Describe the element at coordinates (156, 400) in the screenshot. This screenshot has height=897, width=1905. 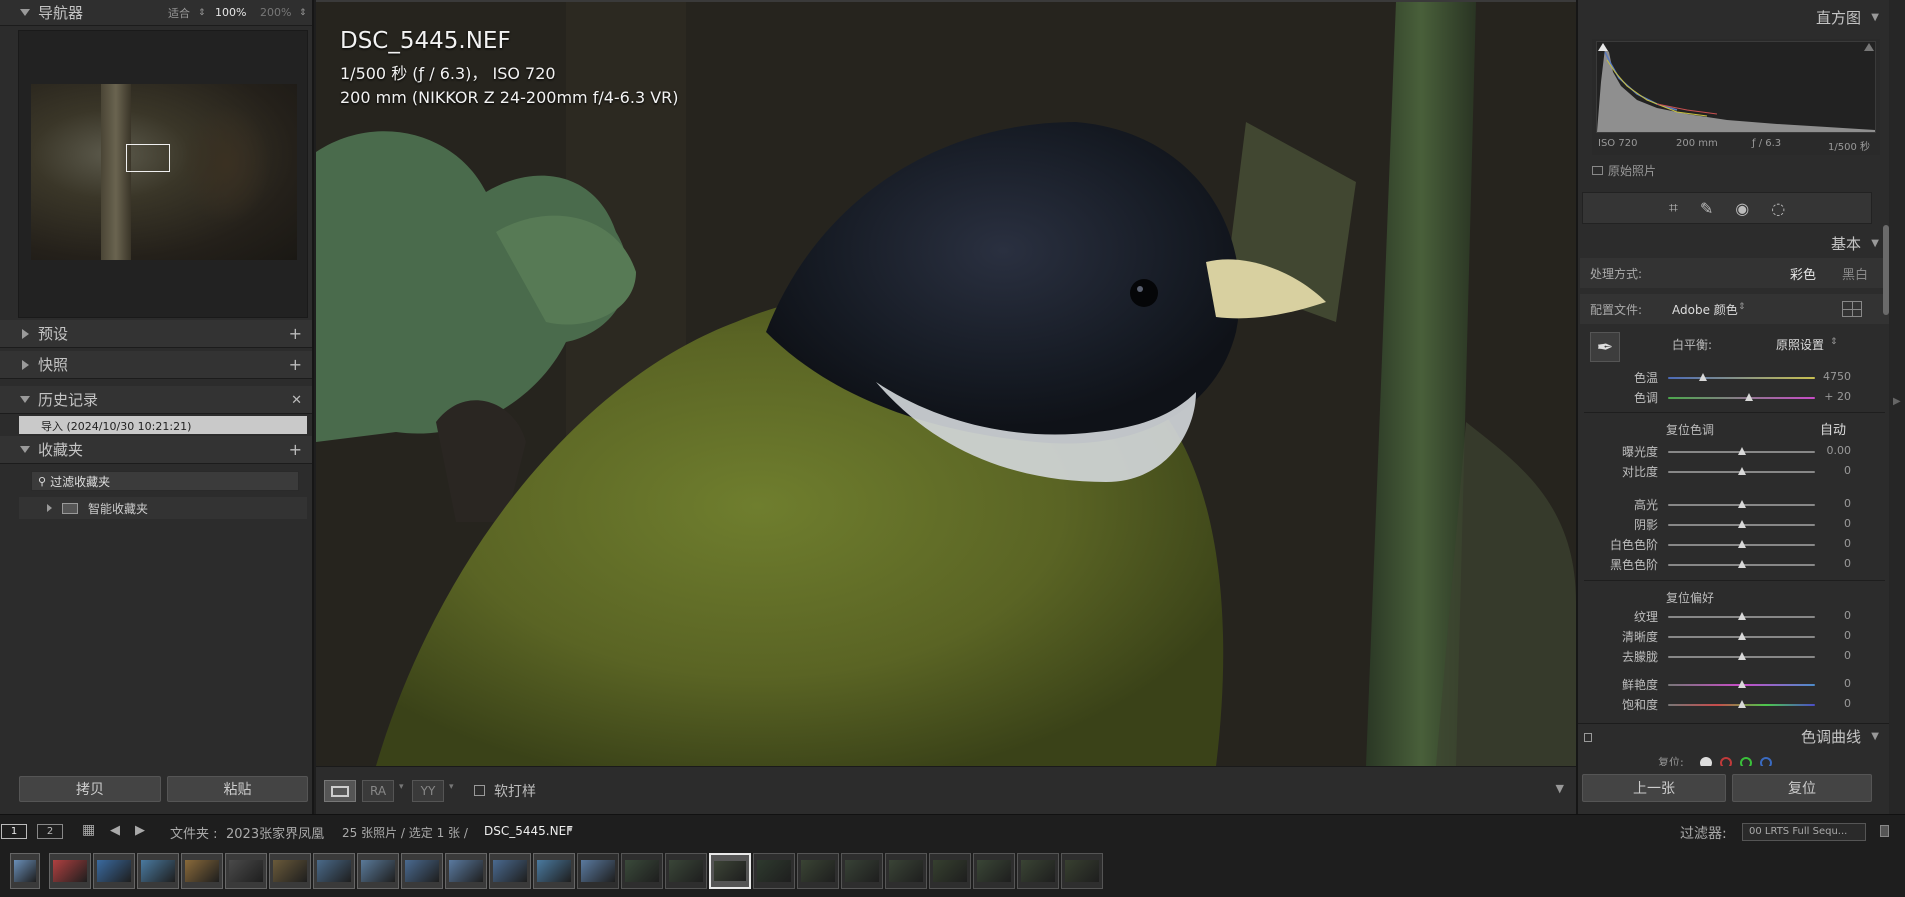
I see `history-header: 历史记录 ✕` at that location.